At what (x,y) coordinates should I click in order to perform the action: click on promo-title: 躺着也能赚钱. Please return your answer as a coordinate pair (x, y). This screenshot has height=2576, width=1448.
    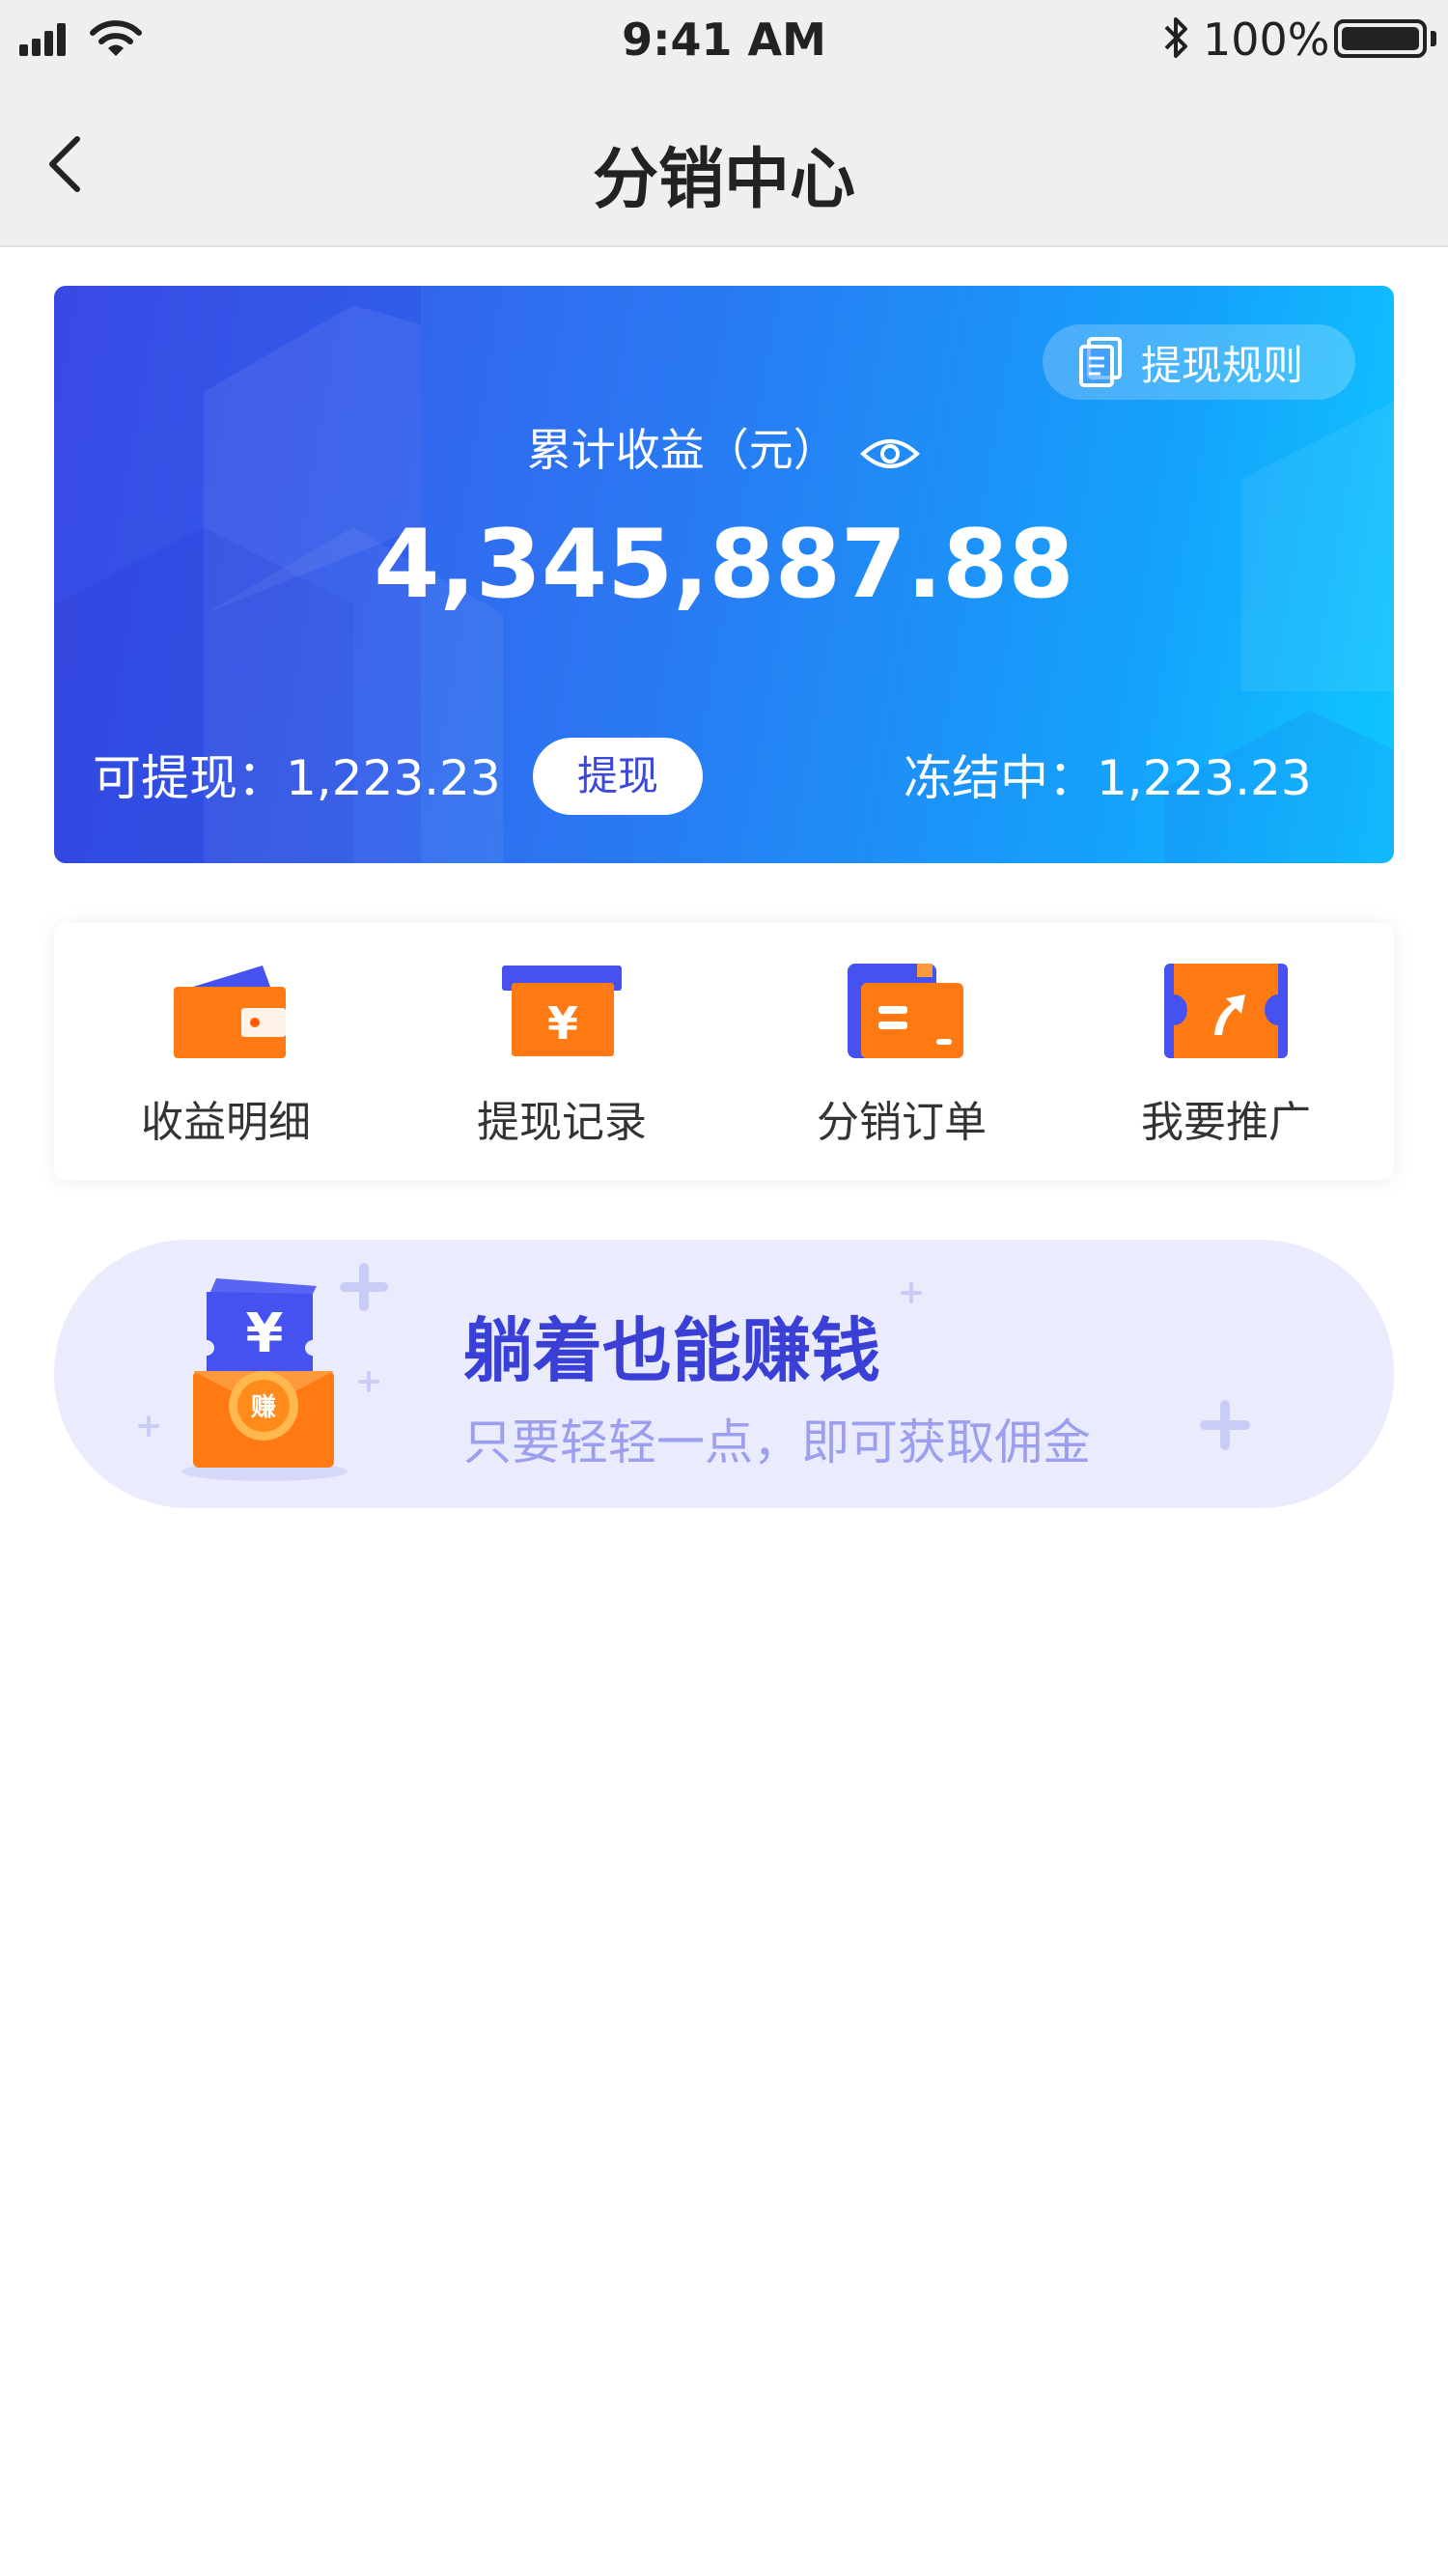
    Looking at the image, I should click on (672, 1350).